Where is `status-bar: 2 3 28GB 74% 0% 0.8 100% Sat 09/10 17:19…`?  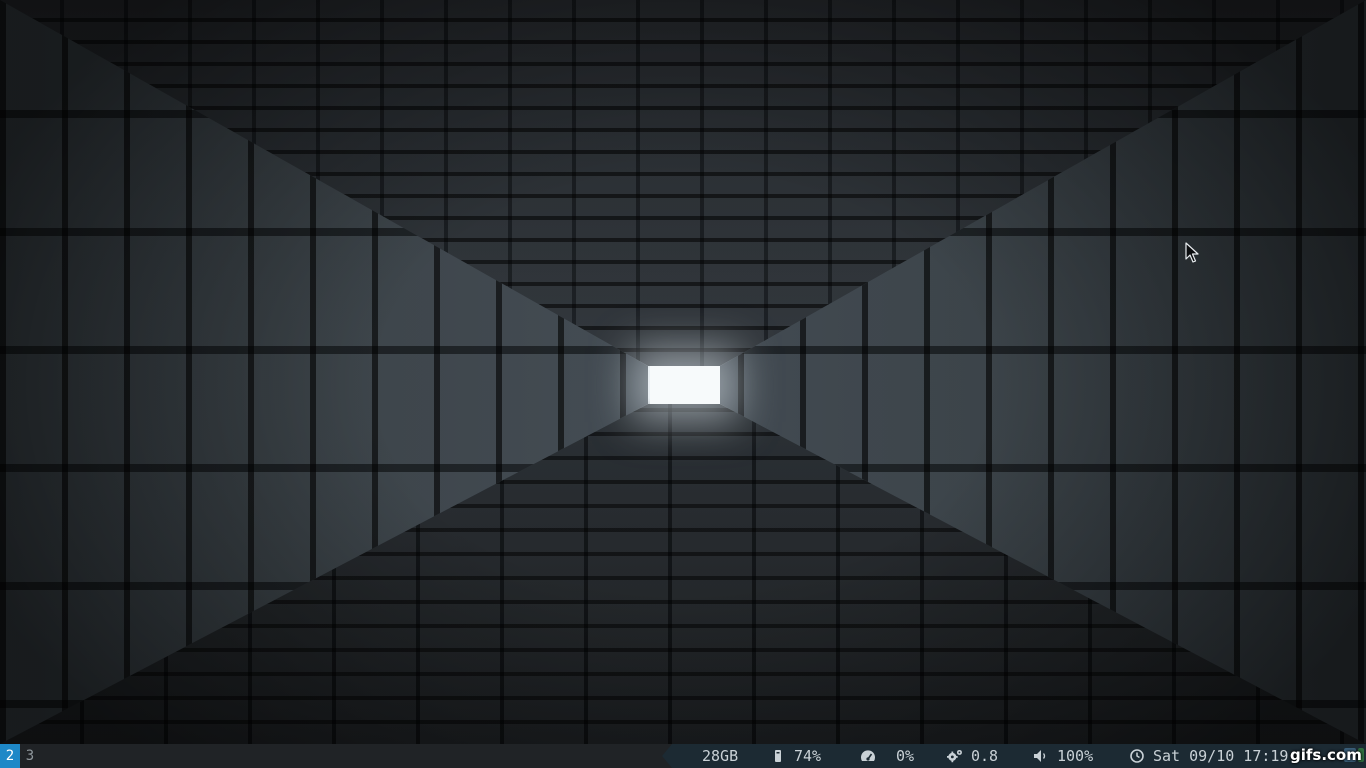 status-bar: 2 3 28GB 74% 0% 0.8 100% Sat 09/10 17:19… is located at coordinates (683, 756).